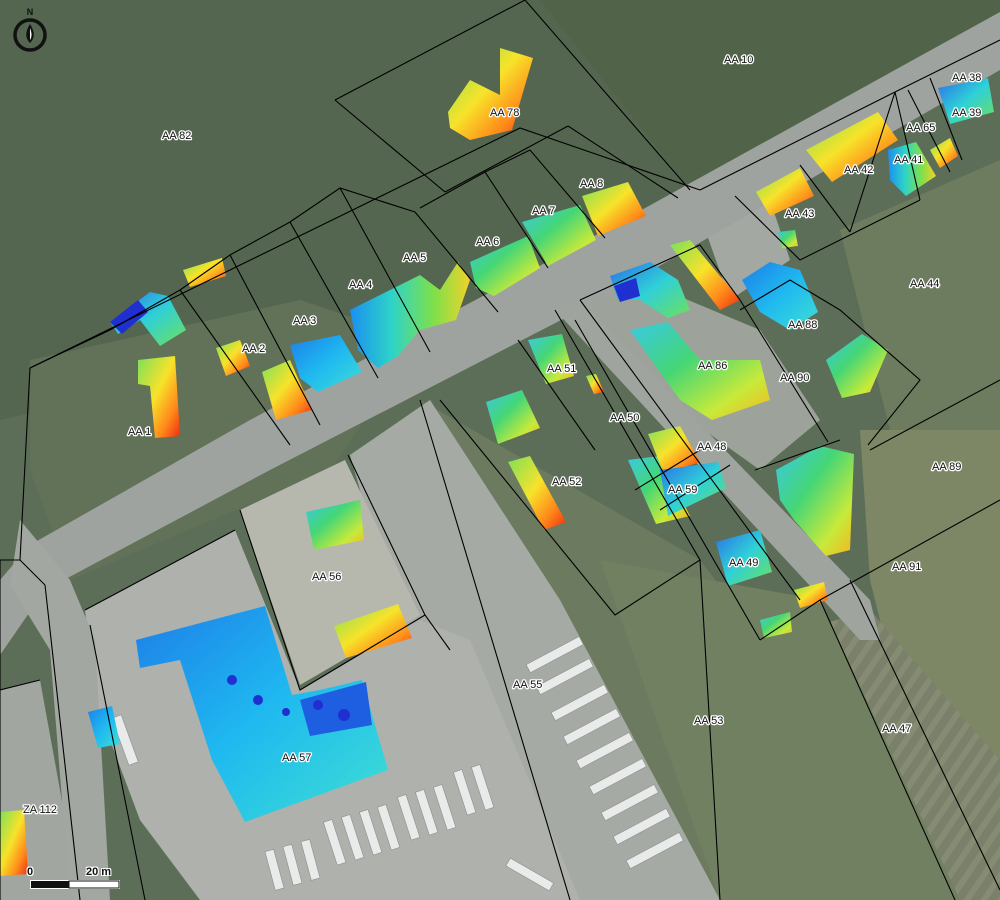  Describe the element at coordinates (799, 214) in the screenshot. I see `parcel-label: AA 43` at that location.